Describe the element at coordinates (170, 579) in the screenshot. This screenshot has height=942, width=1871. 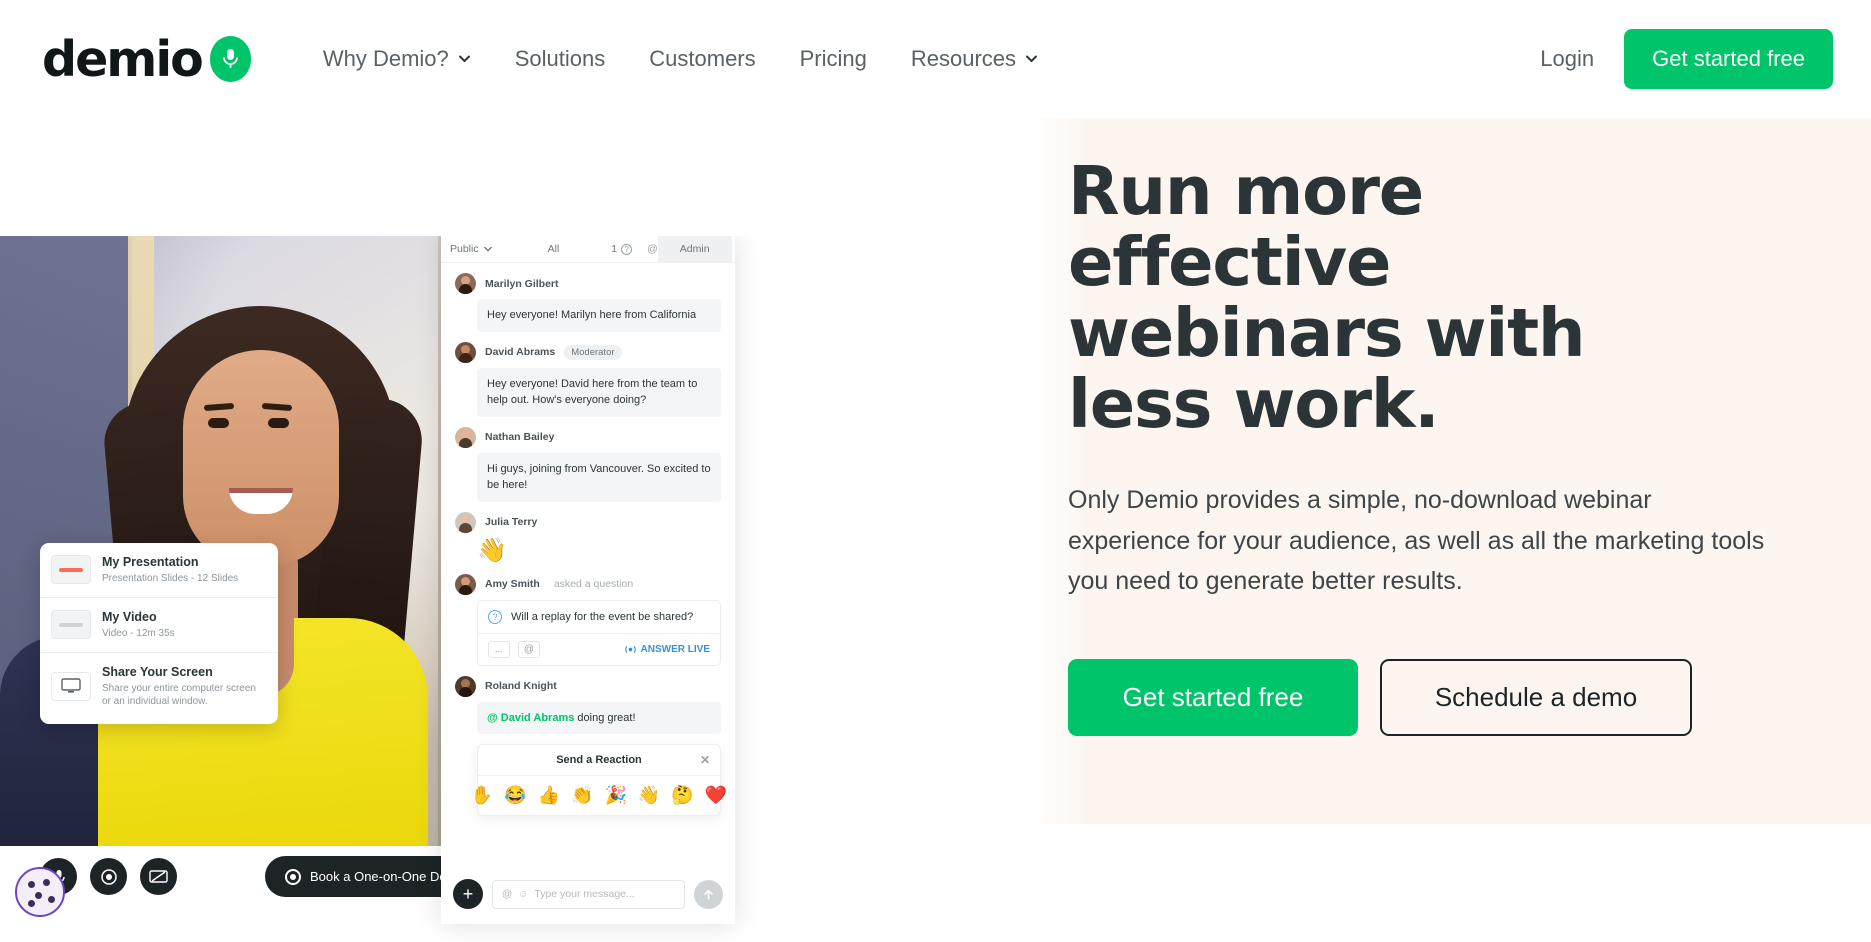
I see `media-item-subtitle: Presentation Slides - 12 Slides` at that location.